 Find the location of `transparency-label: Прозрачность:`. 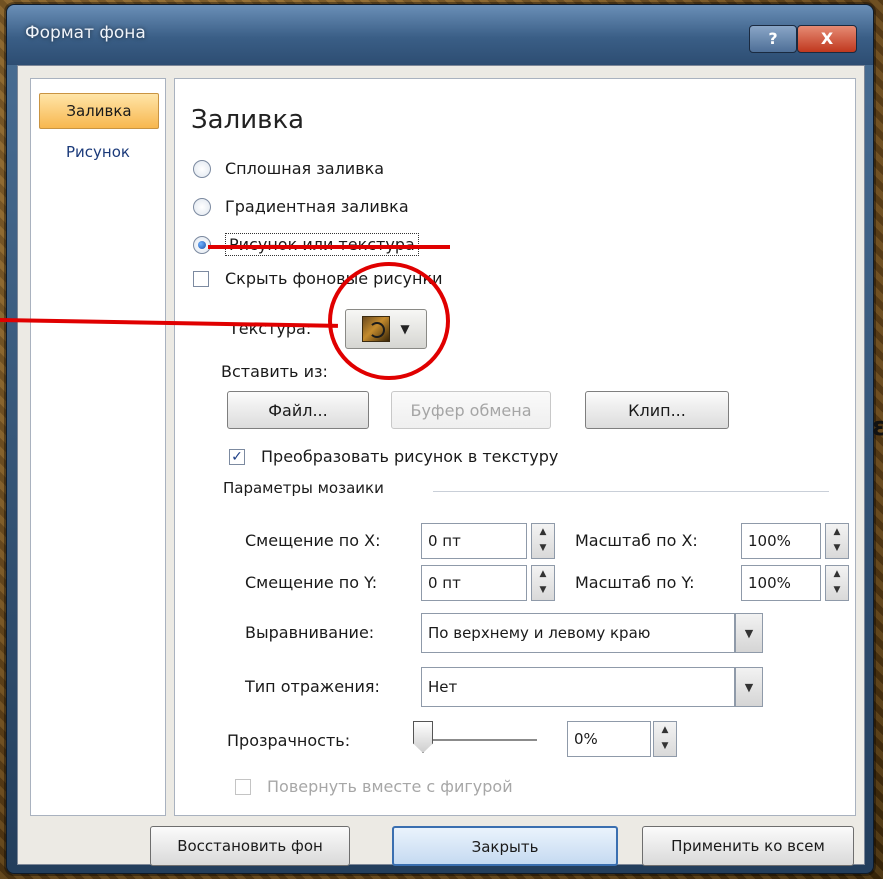

transparency-label: Прозрачность: is located at coordinates (289, 740).